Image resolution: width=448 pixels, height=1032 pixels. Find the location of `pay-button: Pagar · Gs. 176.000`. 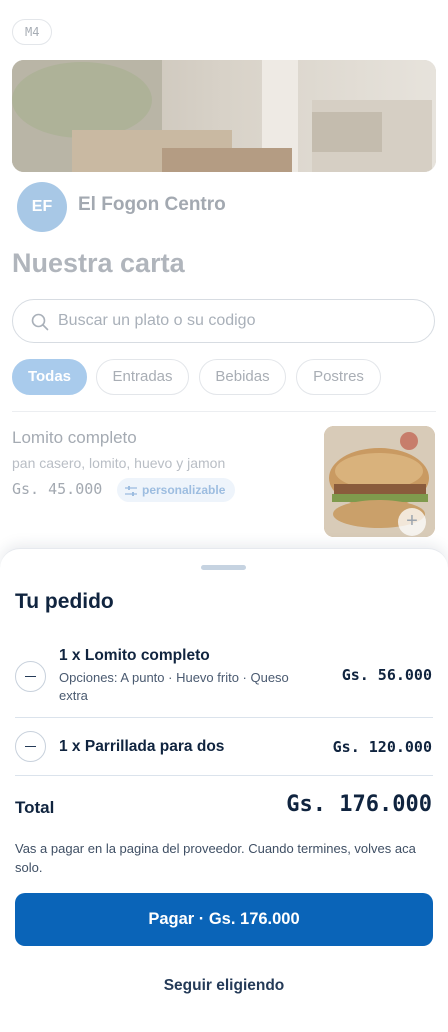

pay-button: Pagar · Gs. 176.000 is located at coordinates (224, 919).